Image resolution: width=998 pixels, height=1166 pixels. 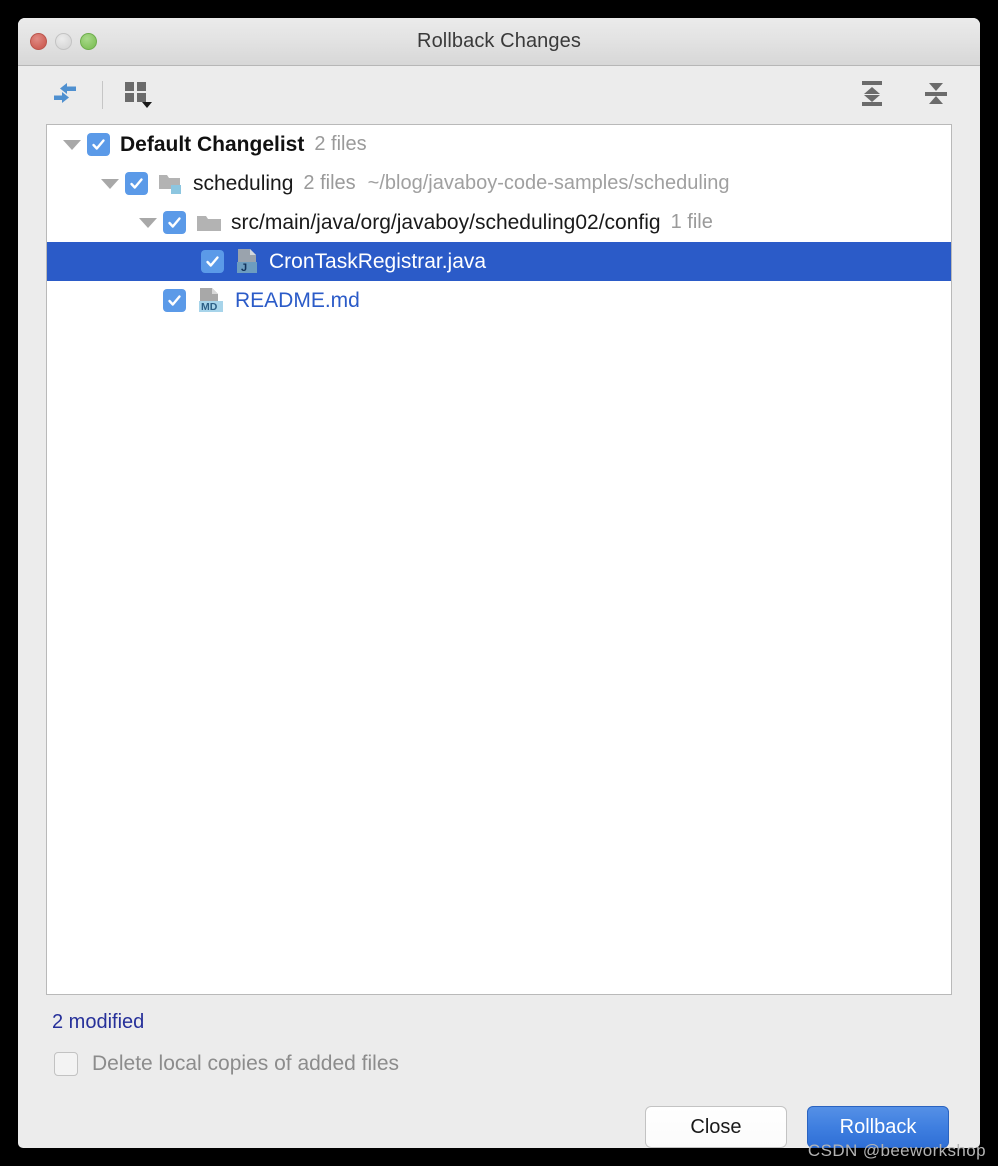 What do you see at coordinates (171, 184) in the screenshot?
I see `module-folder-icon` at bounding box center [171, 184].